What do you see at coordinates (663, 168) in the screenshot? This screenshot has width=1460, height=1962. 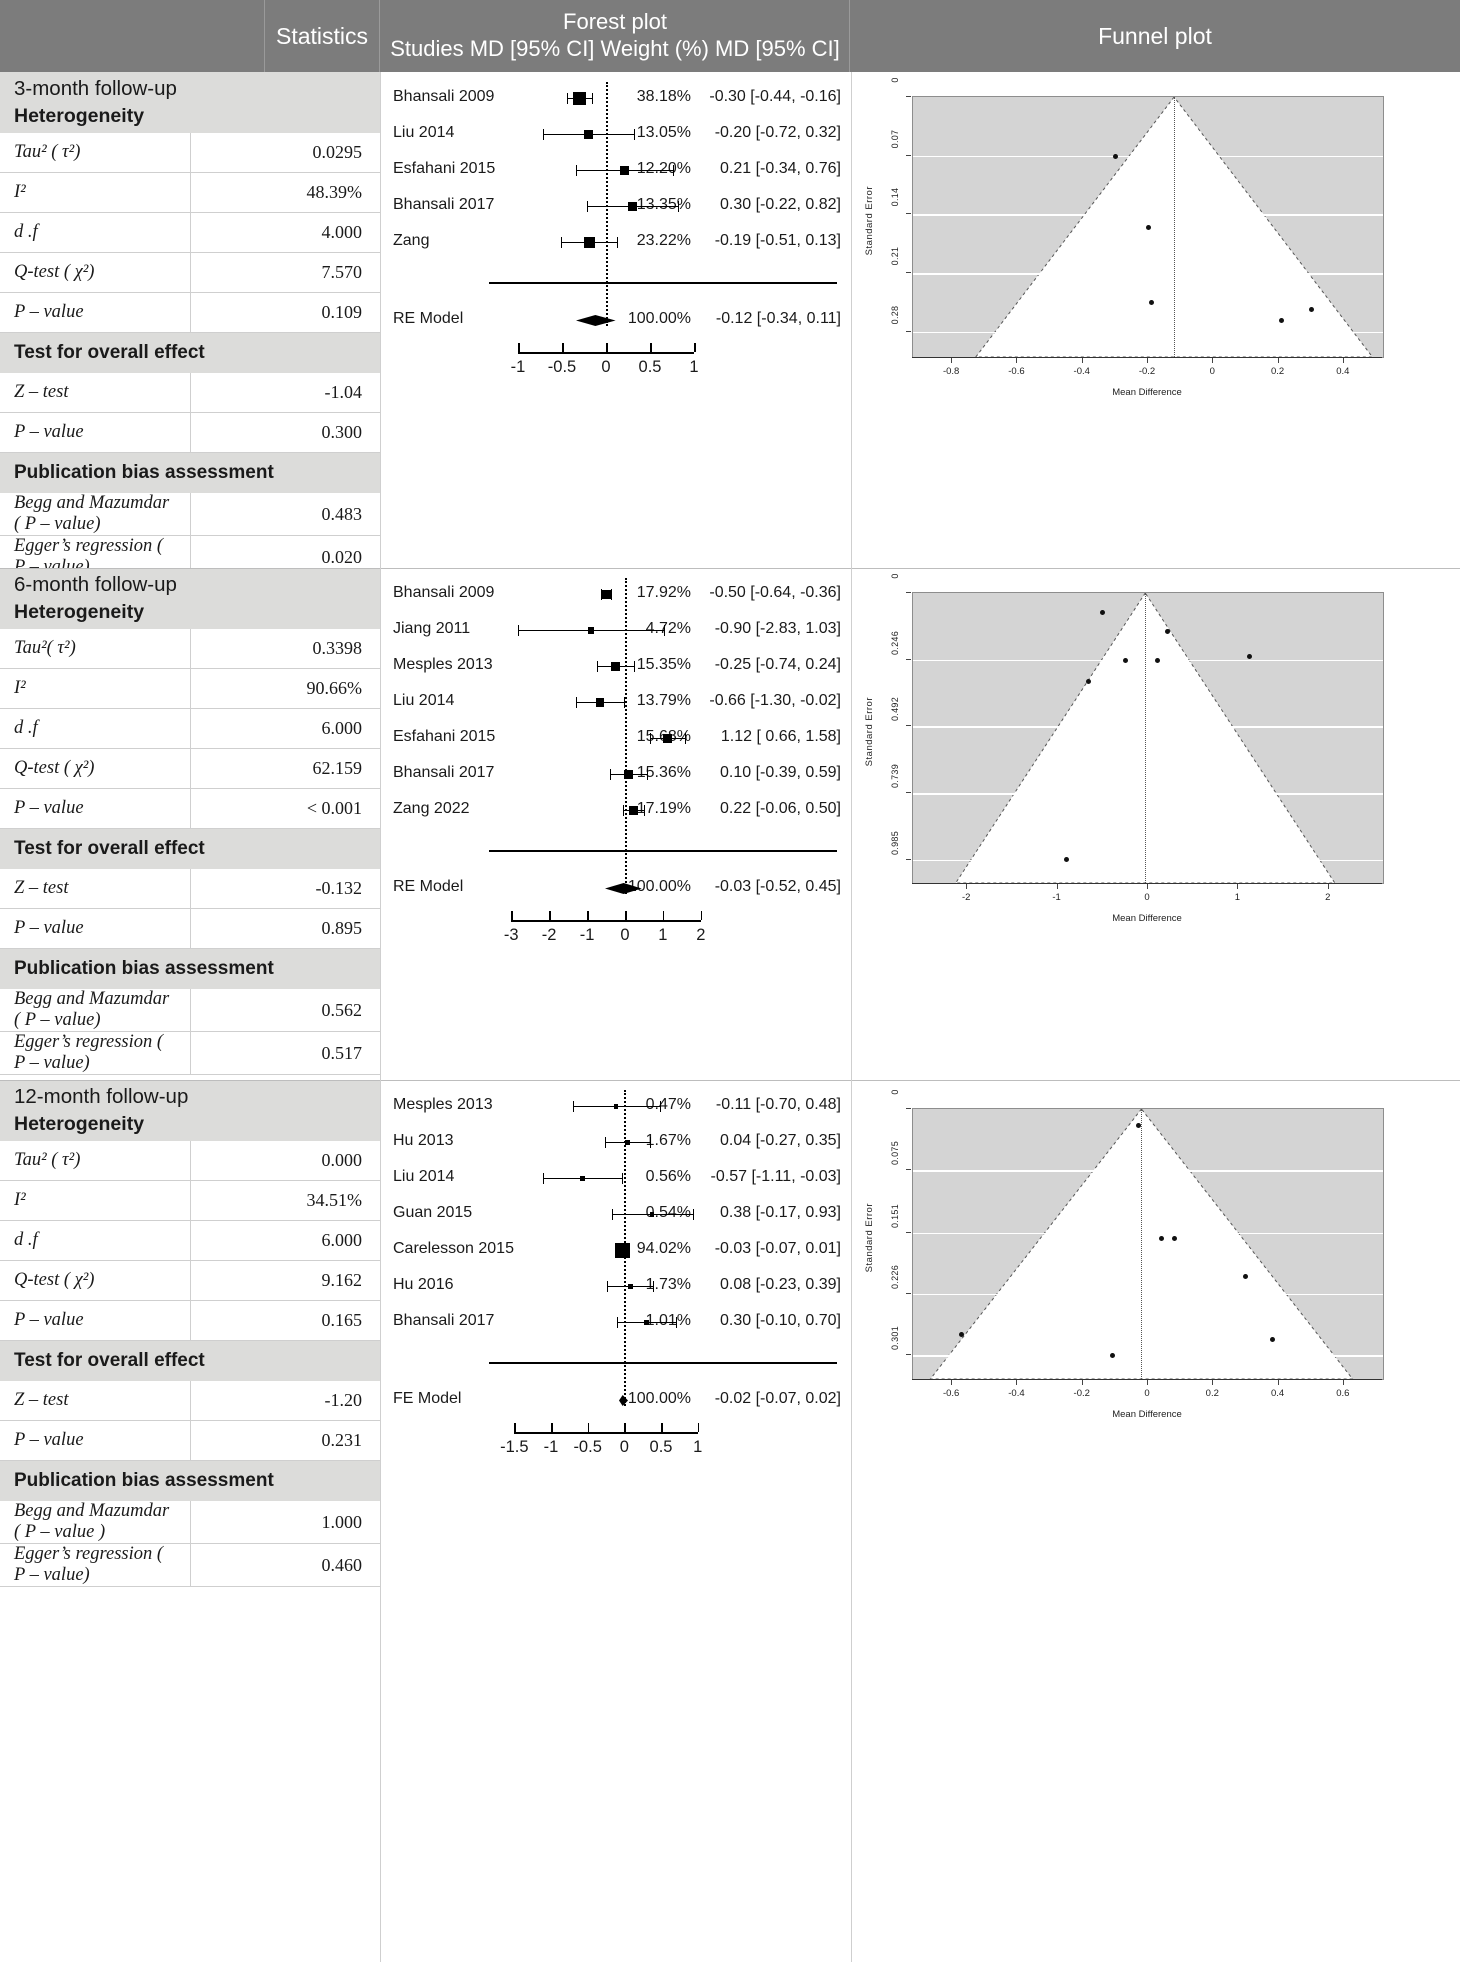 I see `study-weight: 12.20%` at bounding box center [663, 168].